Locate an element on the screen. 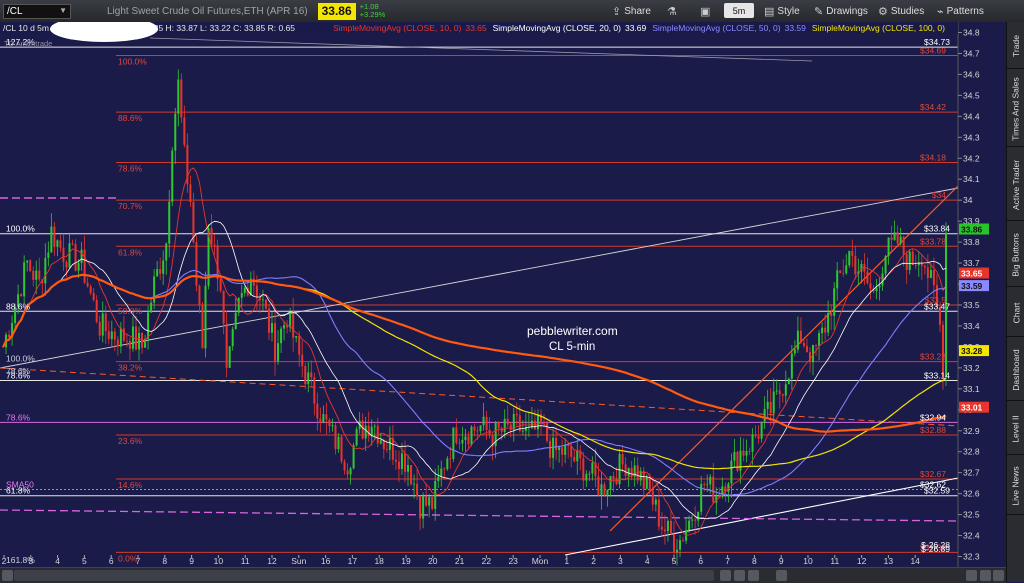 This screenshot has width=1024, height=583. chevron-down-icon: ▼ is located at coordinates (63, 10).